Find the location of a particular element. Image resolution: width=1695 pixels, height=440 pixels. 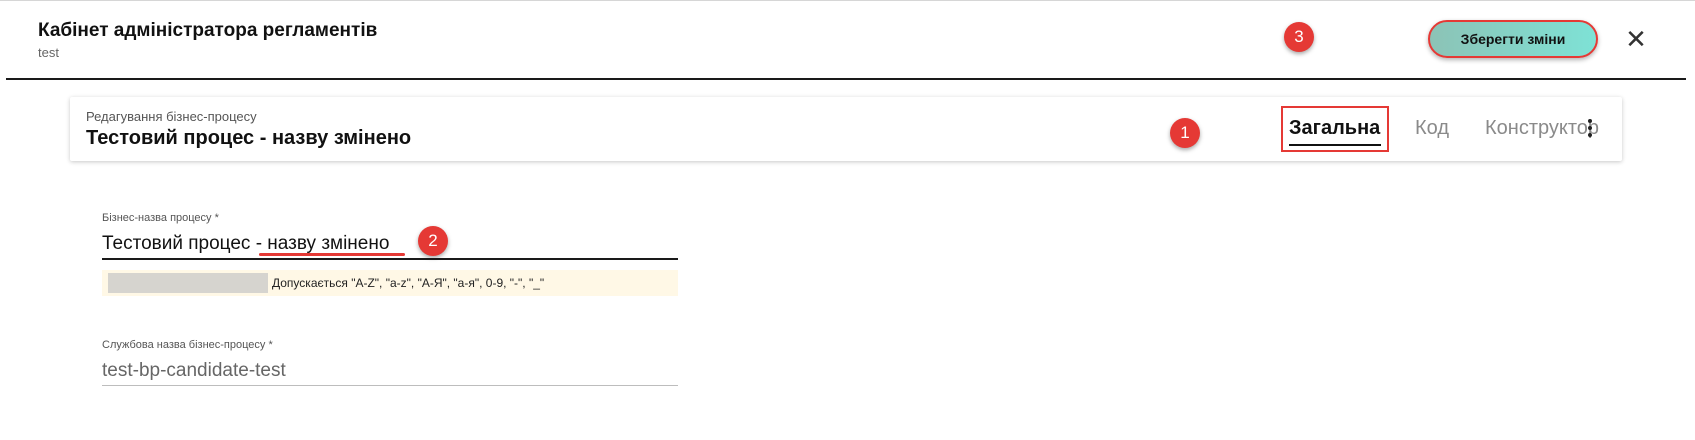

process-title: Тестовий процес - назву змінено is located at coordinates (249, 138).